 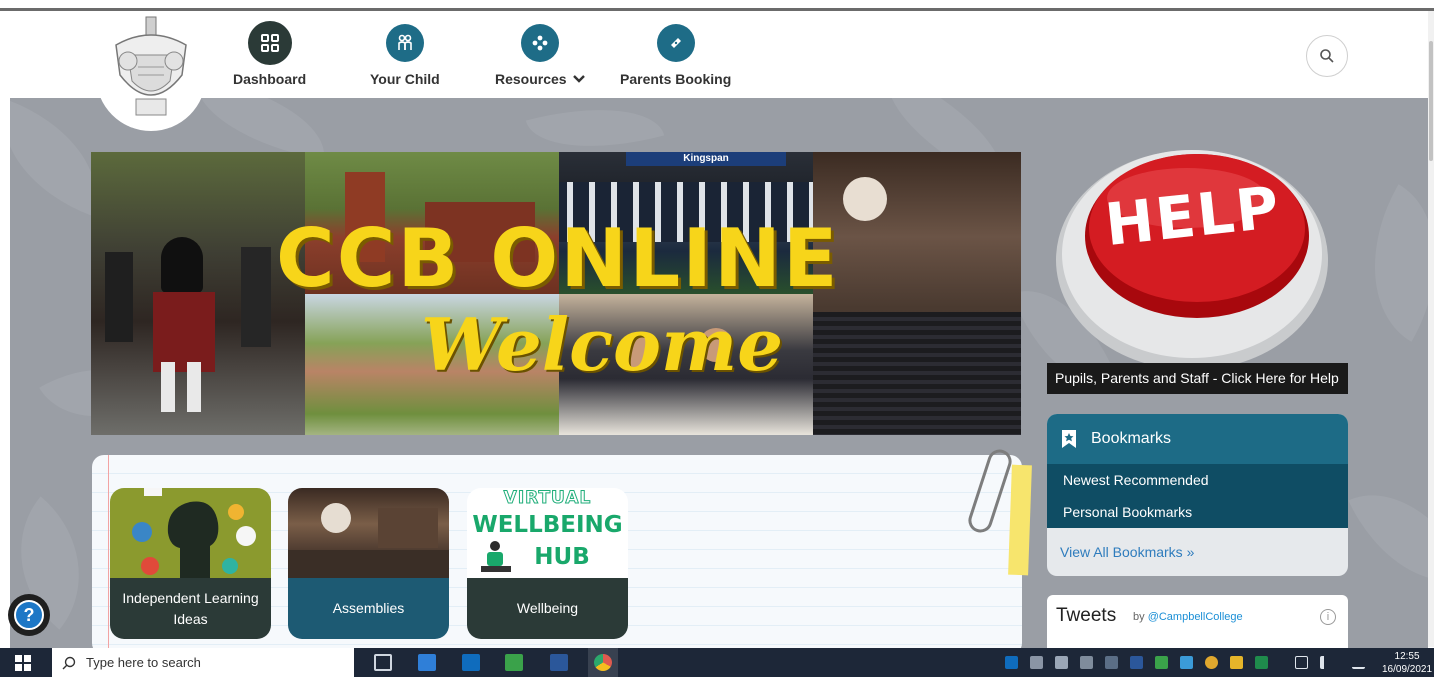 What do you see at coordinates (269, 43) in the screenshot?
I see `dashboard-icon` at bounding box center [269, 43].